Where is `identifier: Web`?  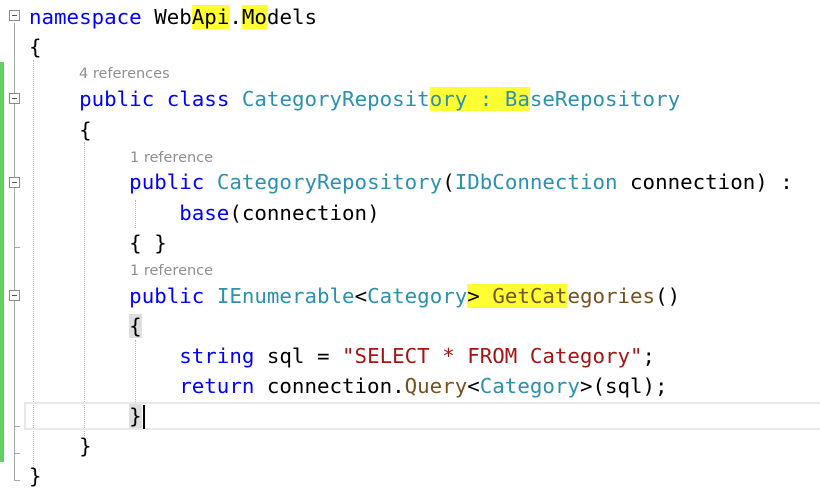 identifier: Web is located at coordinates (173, 17).